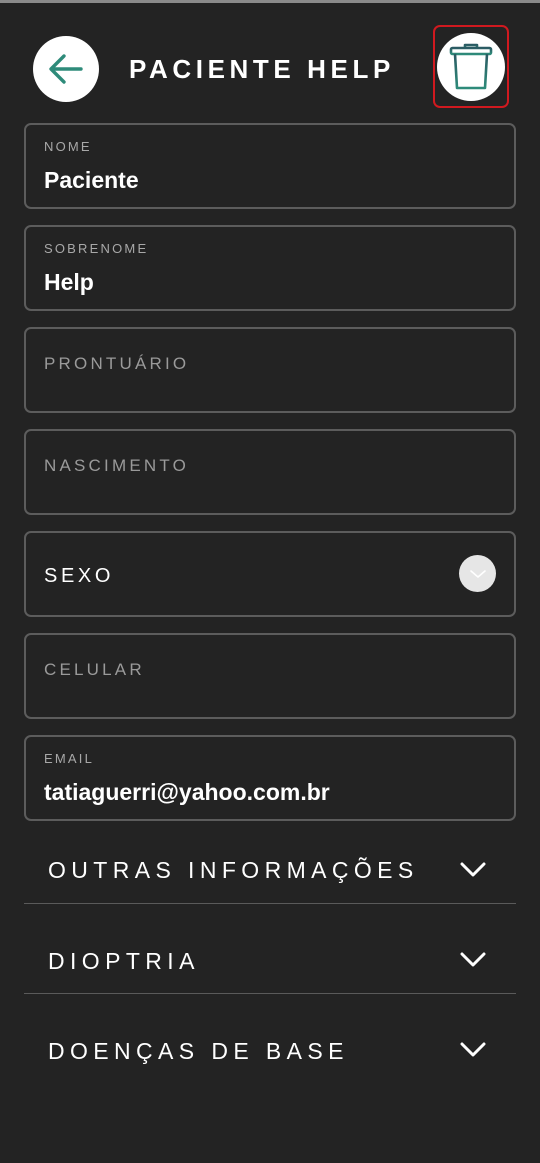 The width and height of the screenshot is (540, 1163). I want to click on email-field: EMAIL tatiaguerri@yahoo.com.br, so click(270, 778).